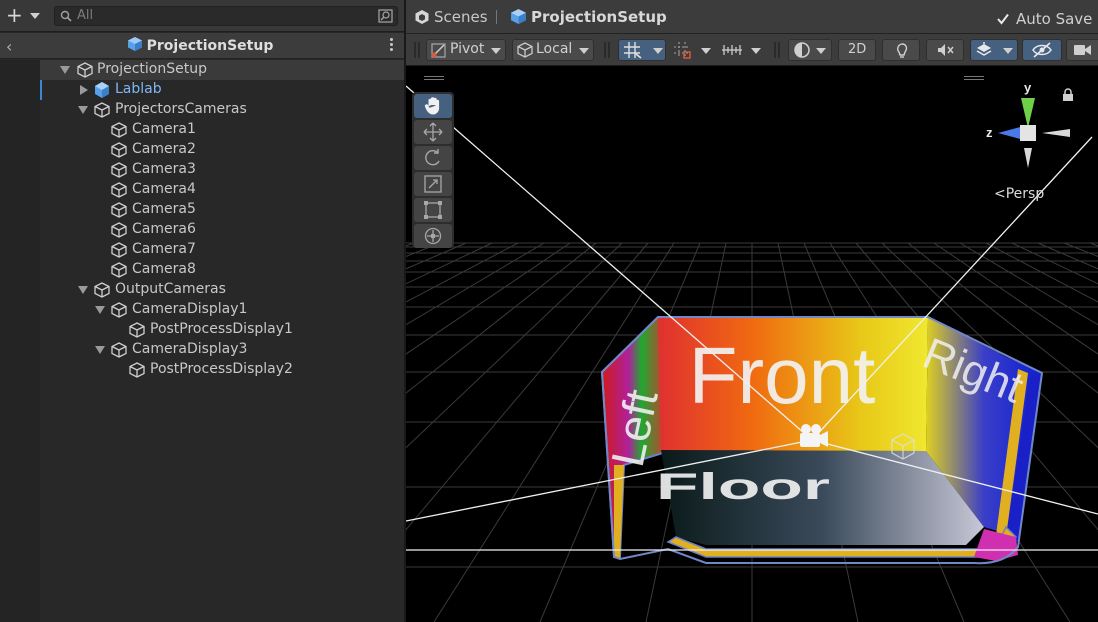  I want to click on shaded-sphere-icon, so click(802, 50).